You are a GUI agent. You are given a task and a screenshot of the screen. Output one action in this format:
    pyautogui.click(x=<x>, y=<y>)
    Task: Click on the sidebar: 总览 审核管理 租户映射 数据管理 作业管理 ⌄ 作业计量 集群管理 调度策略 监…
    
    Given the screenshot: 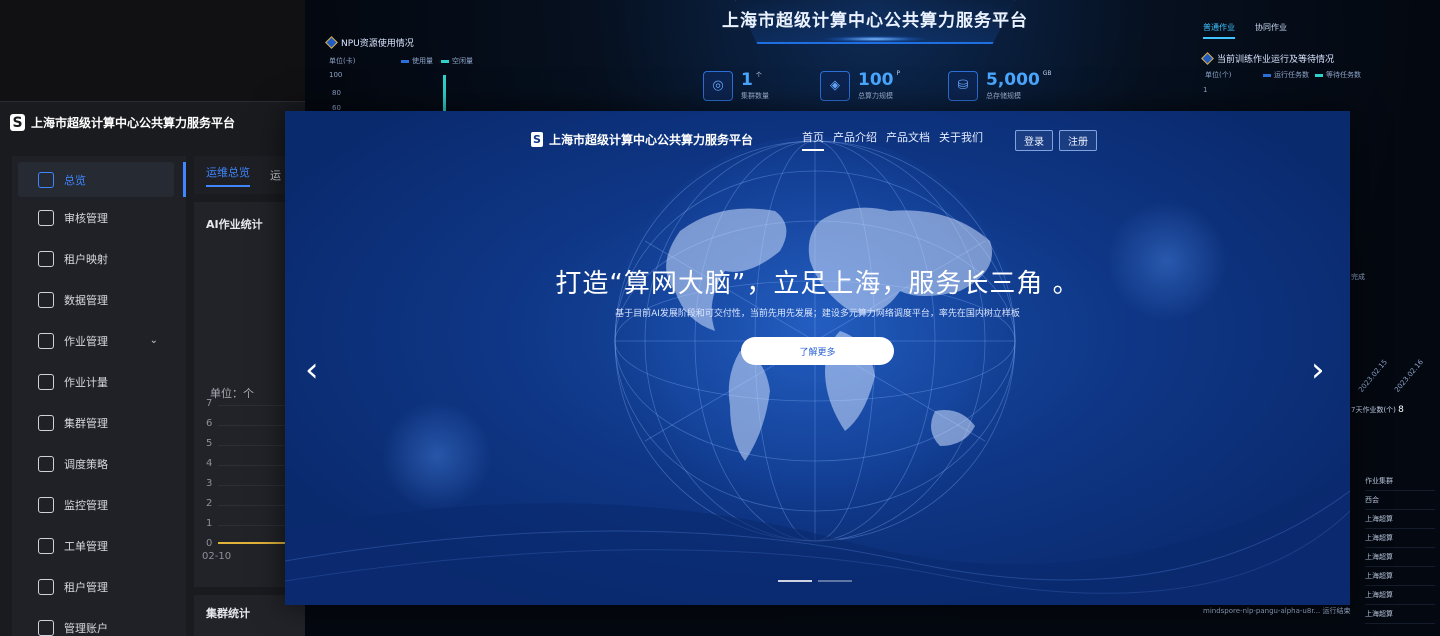 What is the action you would take?
    pyautogui.click(x=99, y=396)
    